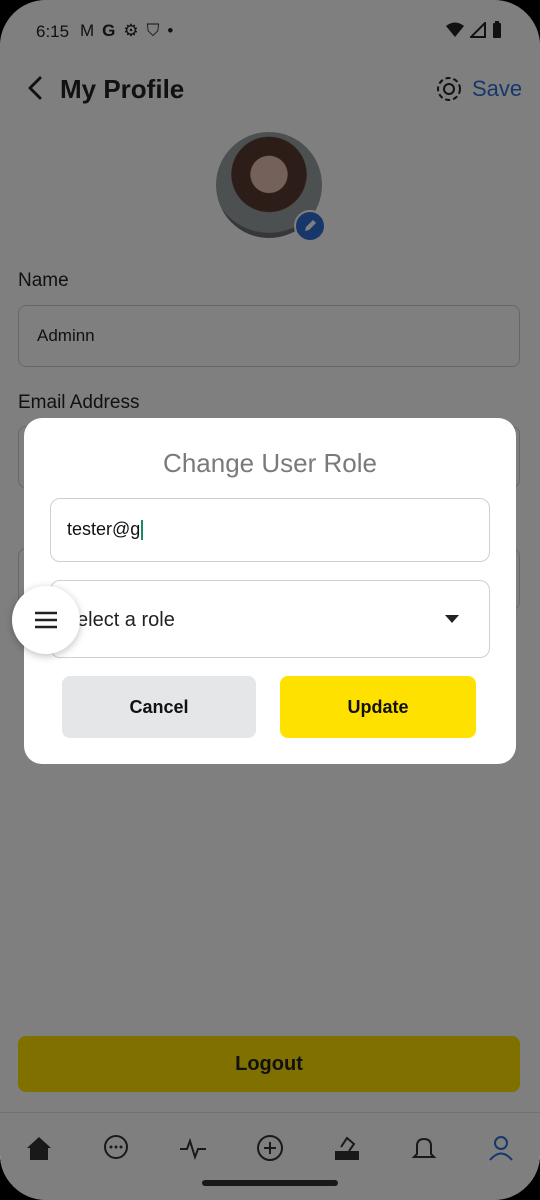 This screenshot has height=1200, width=540. Describe the element at coordinates (452, 619) in the screenshot. I see `dropdown-arrow-icon` at that location.